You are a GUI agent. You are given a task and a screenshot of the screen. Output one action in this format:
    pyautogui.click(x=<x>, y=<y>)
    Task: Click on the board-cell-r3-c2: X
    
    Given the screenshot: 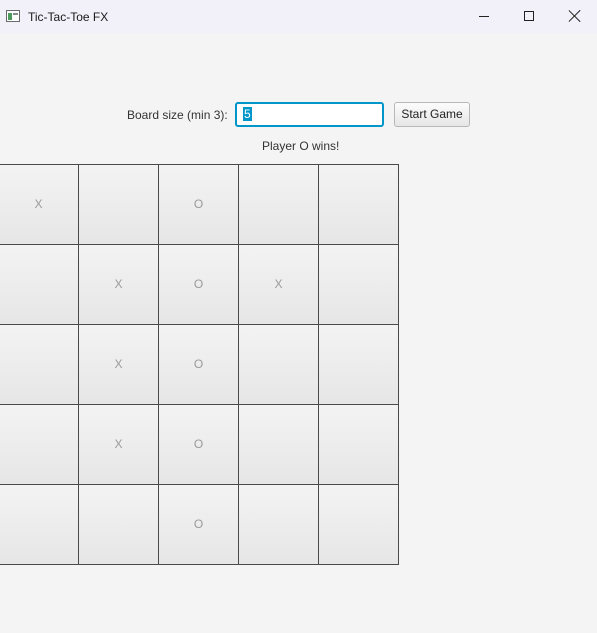 What is the action you would take?
    pyautogui.click(x=118, y=364)
    